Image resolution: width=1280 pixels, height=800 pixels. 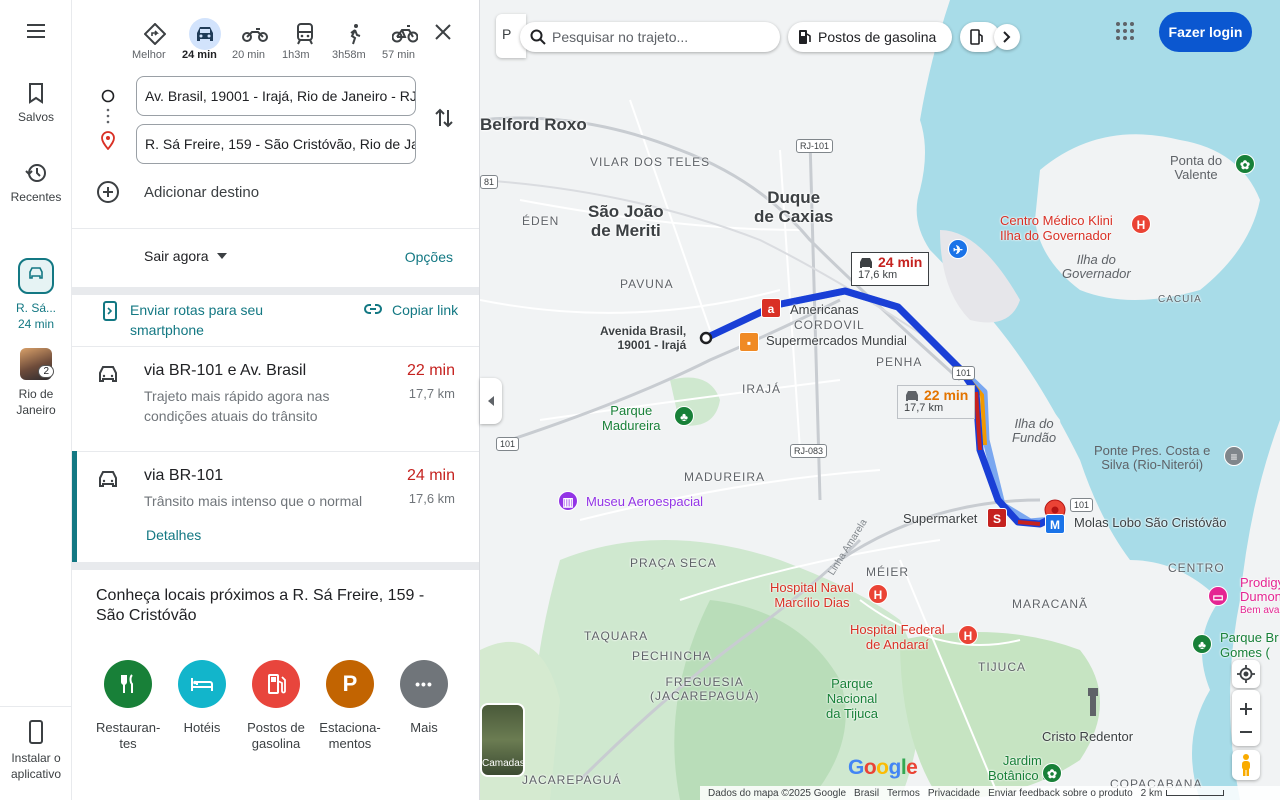 I want to click on map-label-line: Silva (Rio-Niterói), so click(x=1152, y=464).